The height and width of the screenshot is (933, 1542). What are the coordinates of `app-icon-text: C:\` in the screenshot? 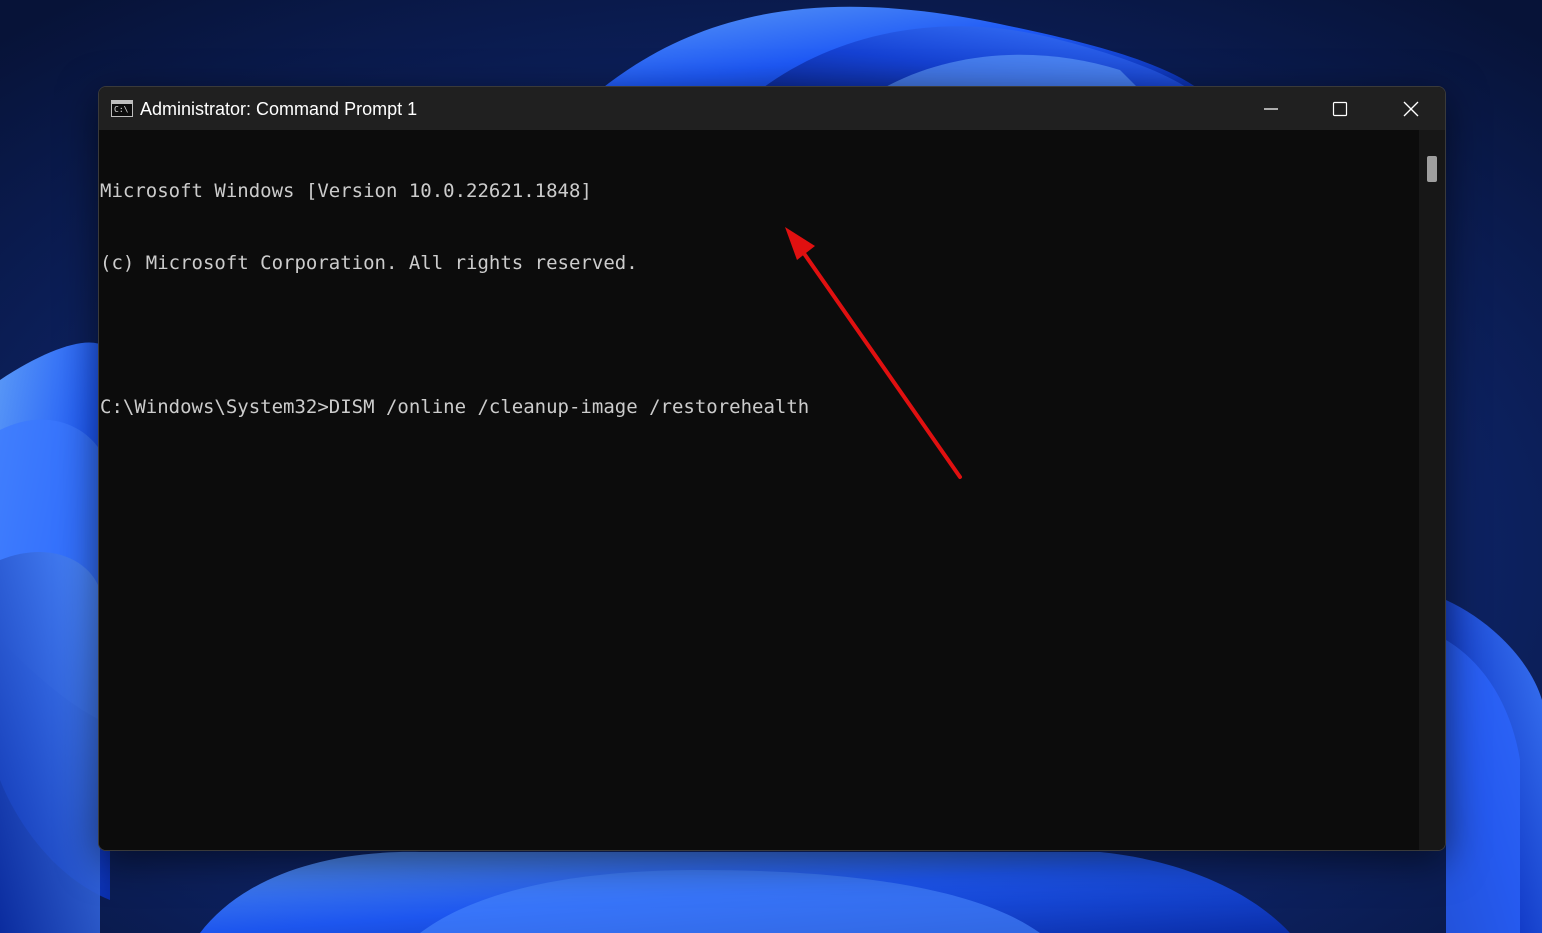 It's located at (121, 109).